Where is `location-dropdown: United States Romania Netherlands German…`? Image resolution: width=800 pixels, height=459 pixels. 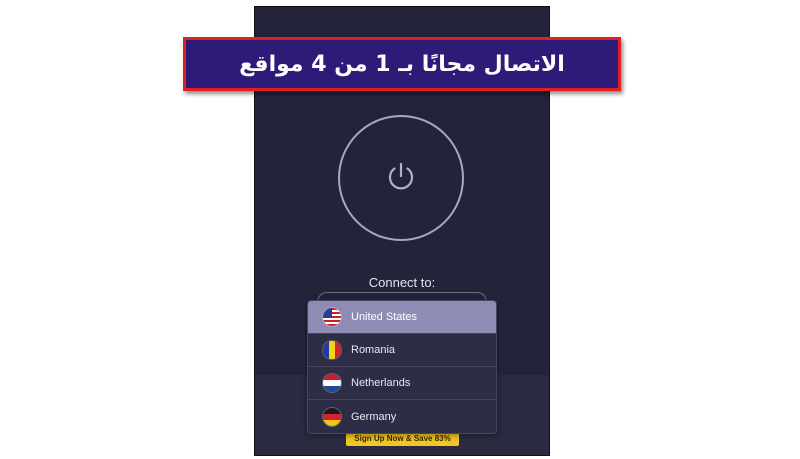 location-dropdown: United States Romania Netherlands German… is located at coordinates (402, 367).